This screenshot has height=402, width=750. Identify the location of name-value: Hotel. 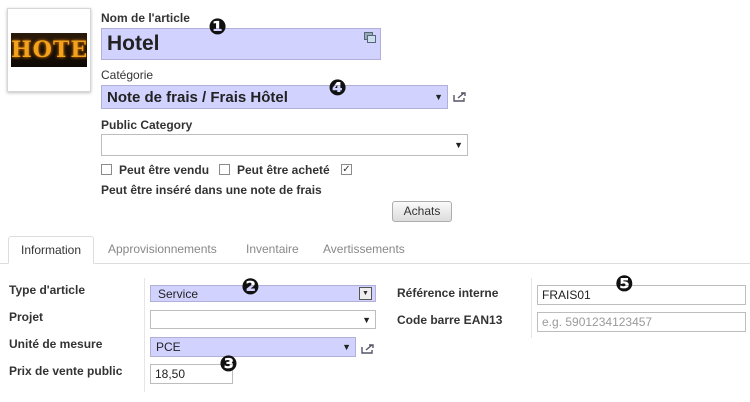
(133, 43).